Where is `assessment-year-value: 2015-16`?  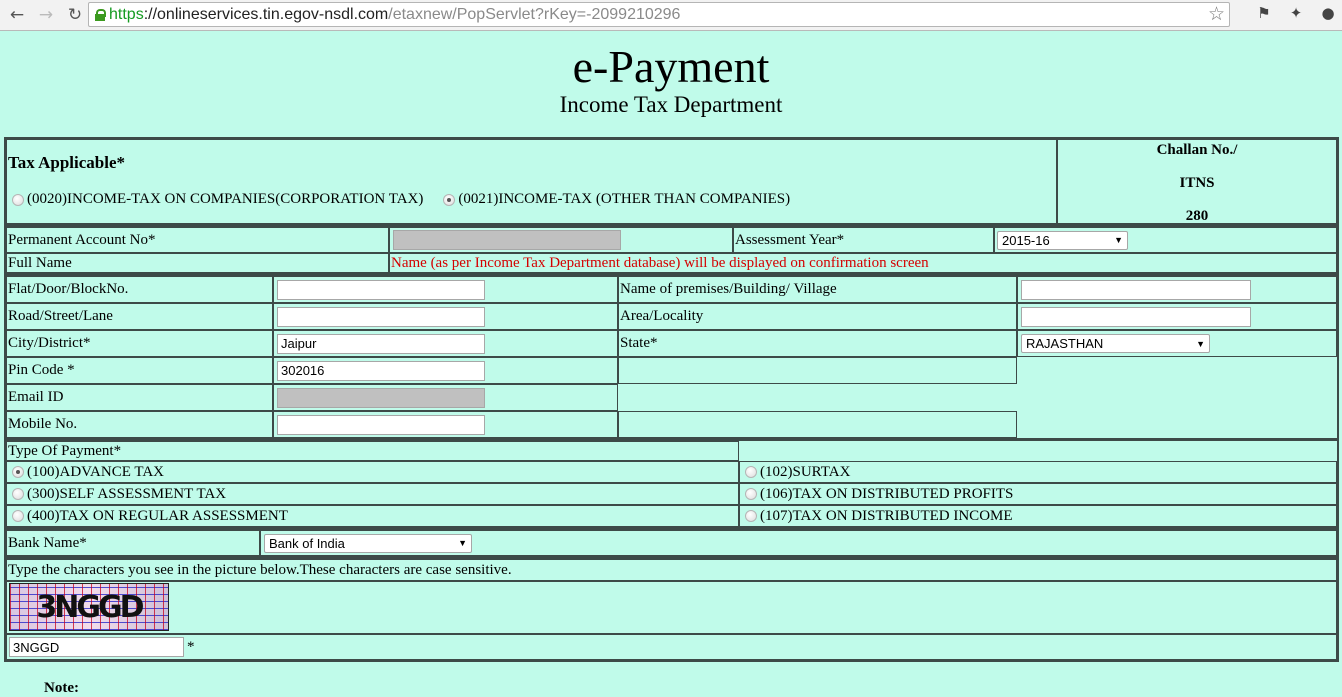
assessment-year-value: 2015-16 is located at coordinates (1026, 240).